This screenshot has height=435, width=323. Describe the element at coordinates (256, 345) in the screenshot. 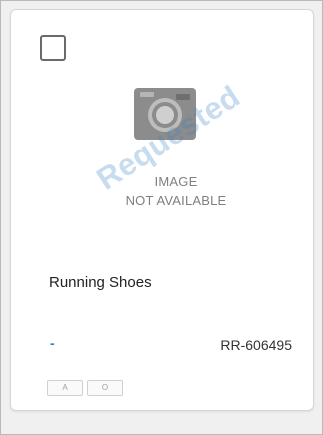

I see `sku-value: RR-606495` at that location.